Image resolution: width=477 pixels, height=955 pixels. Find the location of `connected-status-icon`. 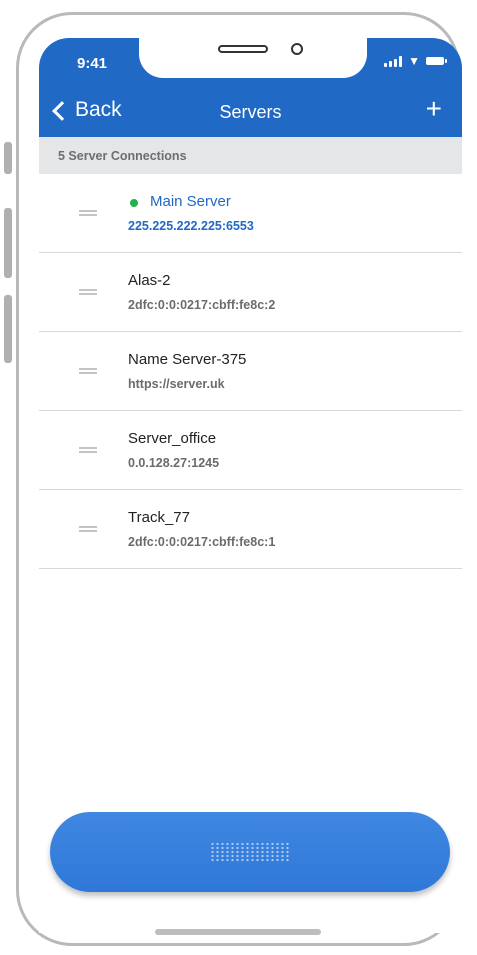

connected-status-icon is located at coordinates (134, 203).